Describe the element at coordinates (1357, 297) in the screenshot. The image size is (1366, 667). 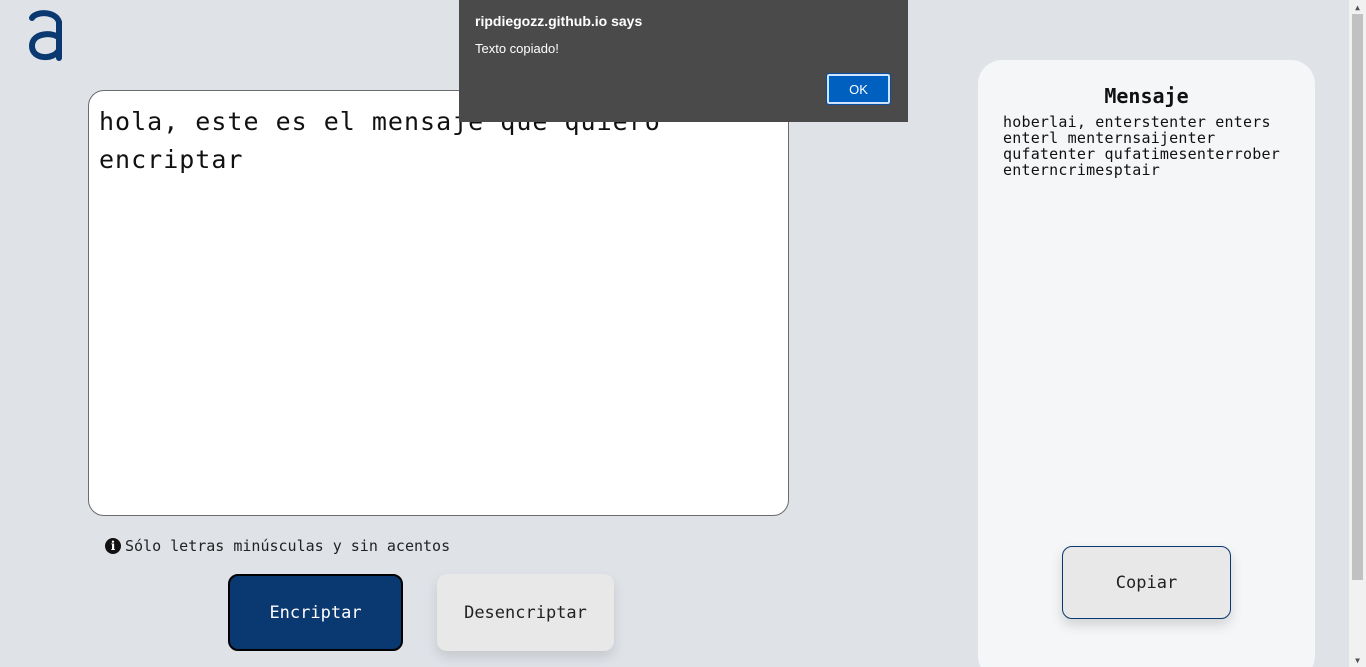
I see `scrollbar-thumb` at that location.